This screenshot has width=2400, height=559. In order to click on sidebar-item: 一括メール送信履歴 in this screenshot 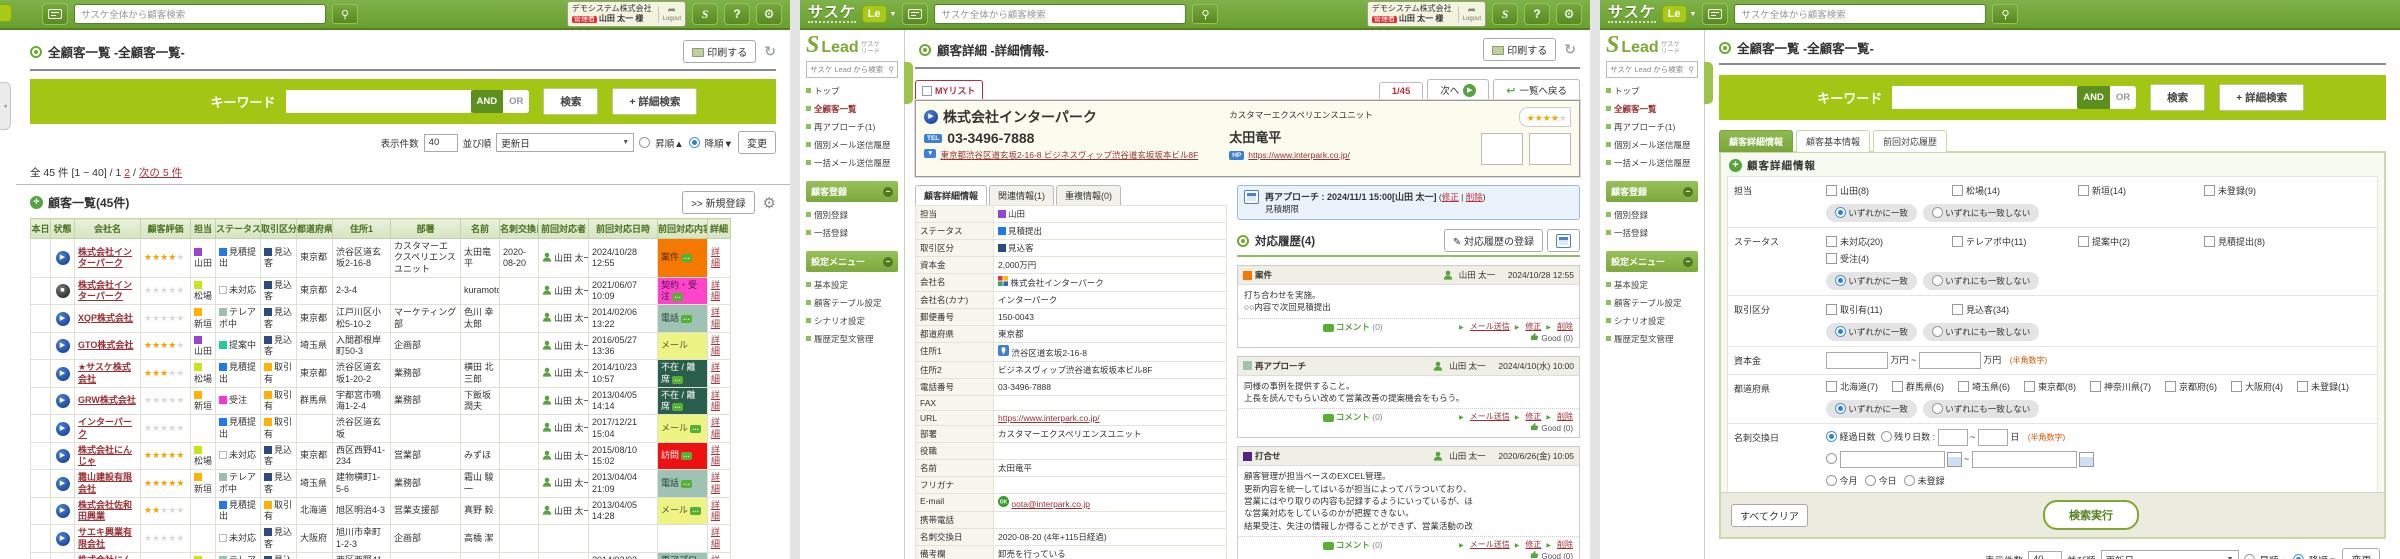, I will do `click(1655, 163)`.